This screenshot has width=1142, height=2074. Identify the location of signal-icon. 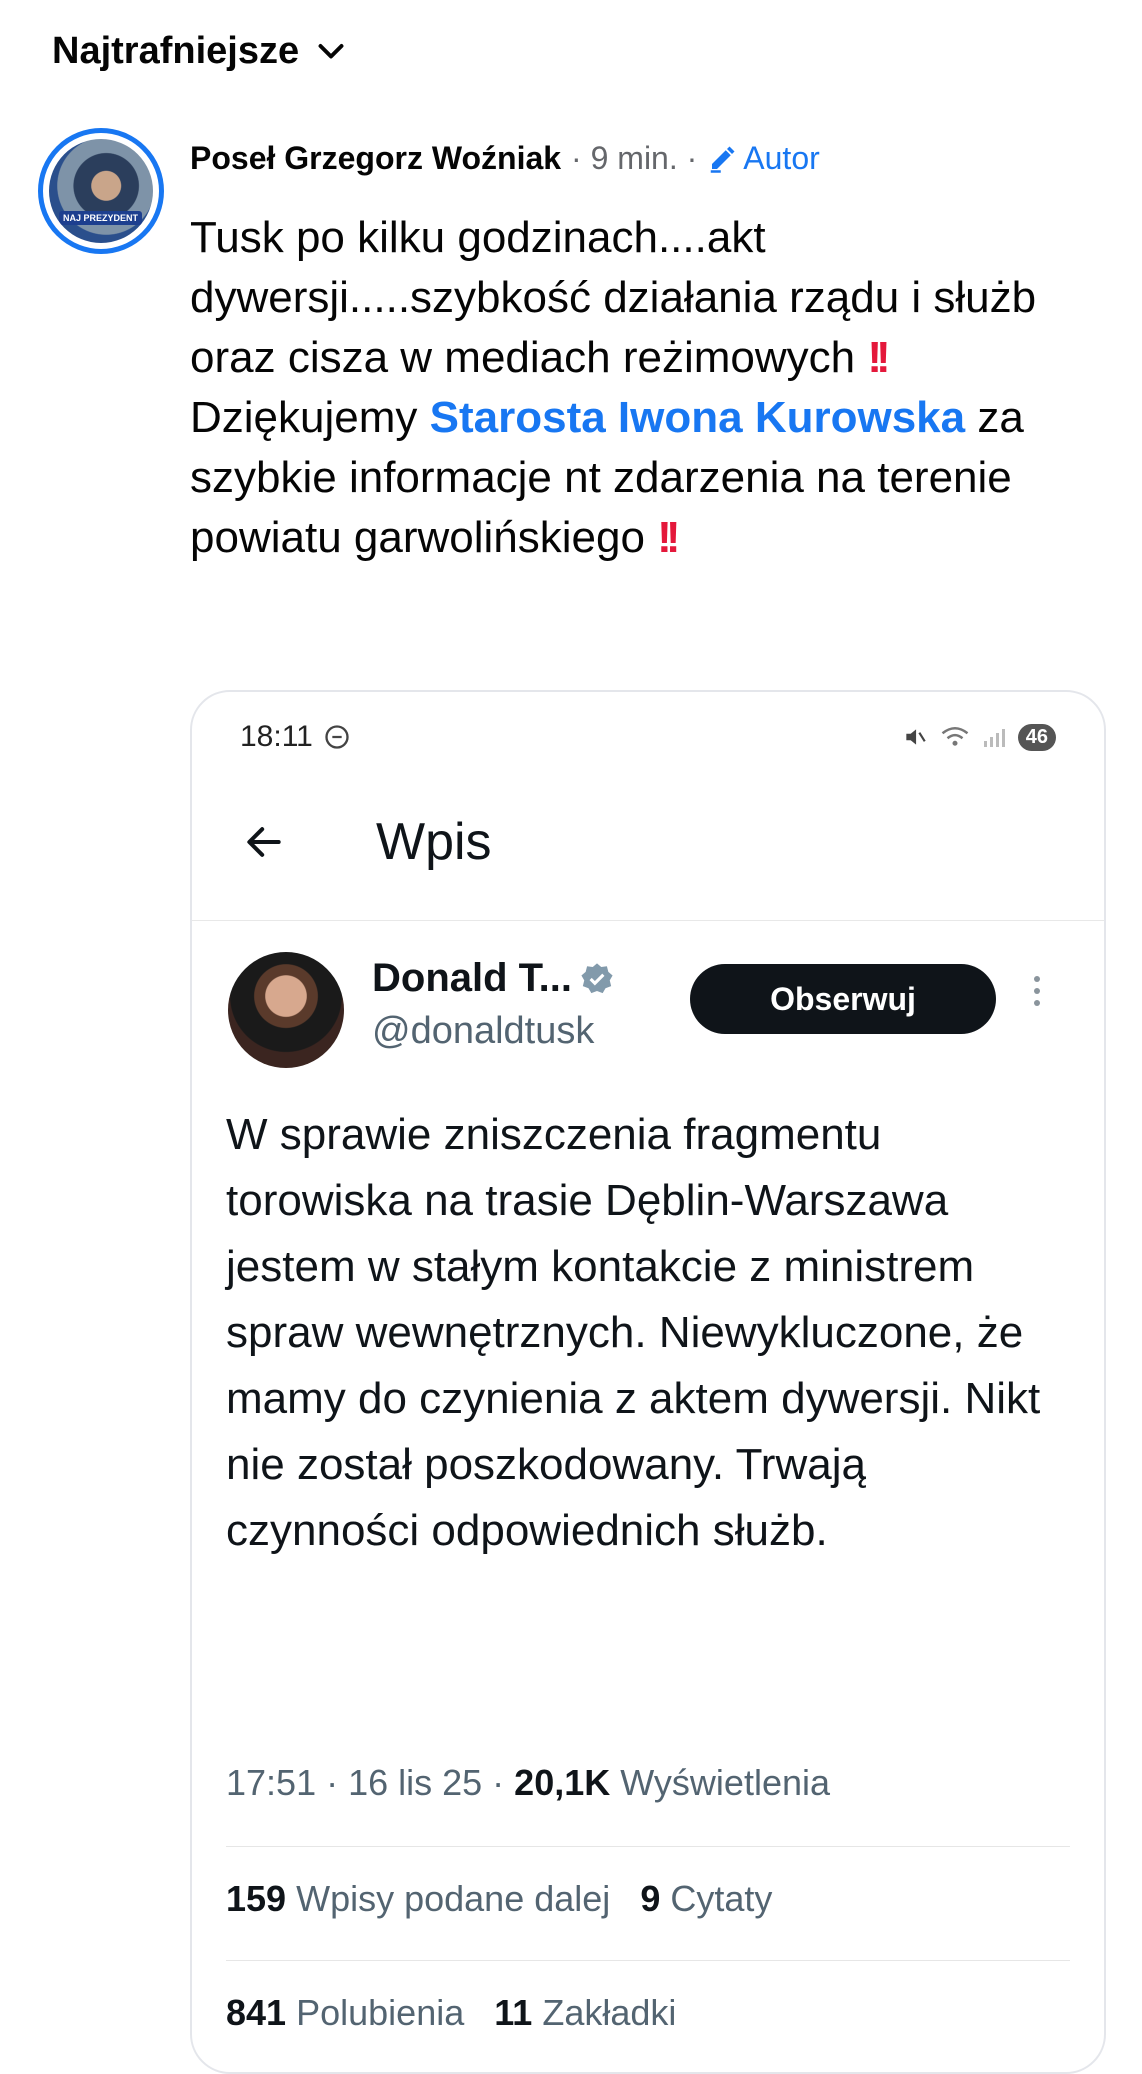
(994, 738).